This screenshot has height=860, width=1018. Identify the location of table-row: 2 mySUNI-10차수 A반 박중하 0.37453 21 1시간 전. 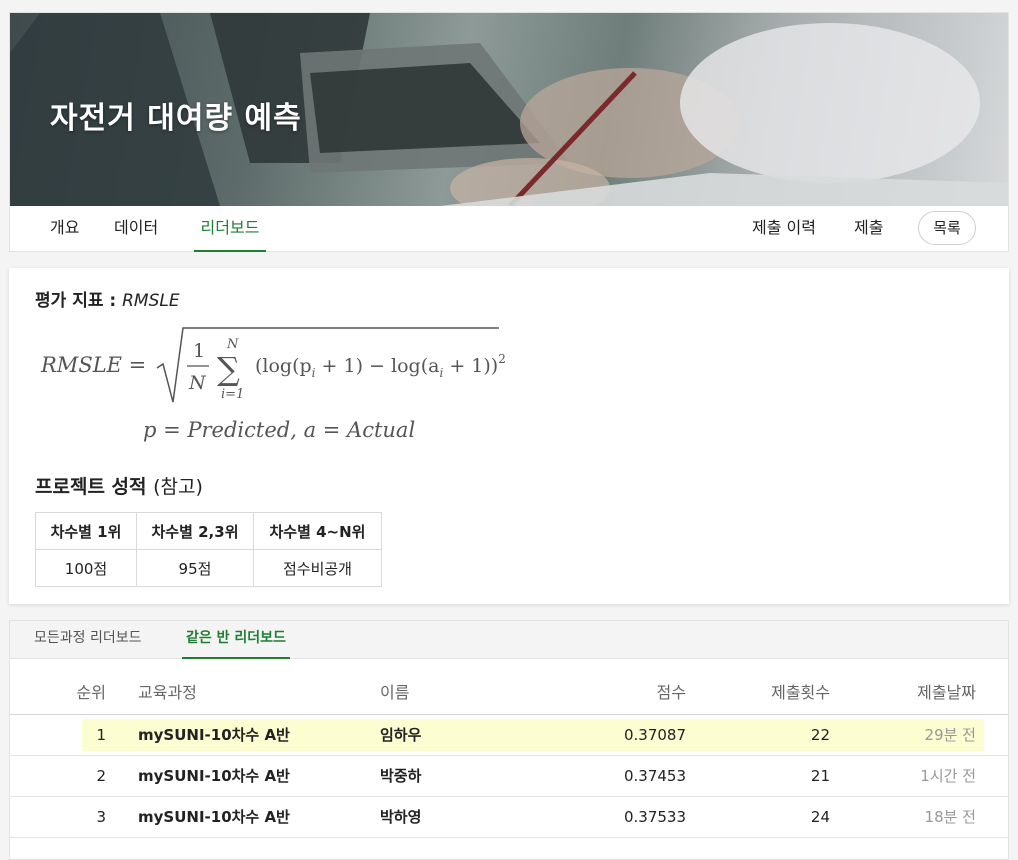
(509, 776).